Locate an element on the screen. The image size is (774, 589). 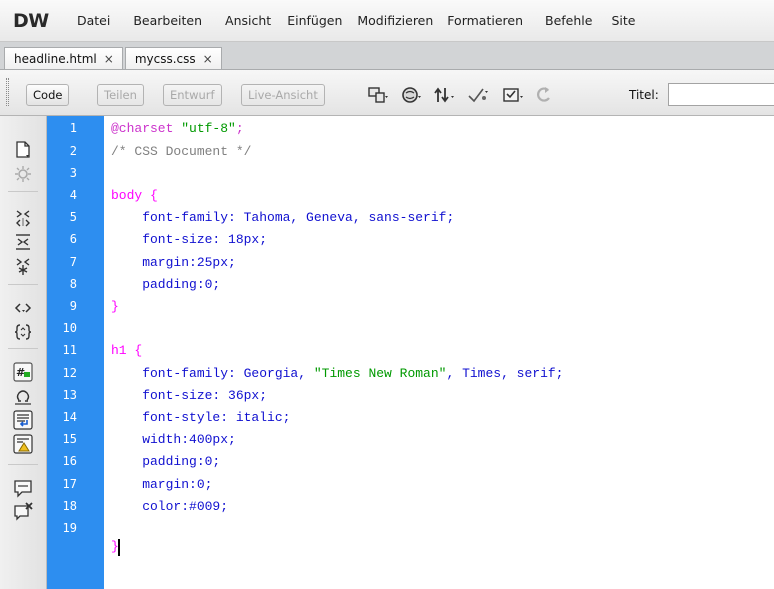
code-line: } is located at coordinates (115, 306).